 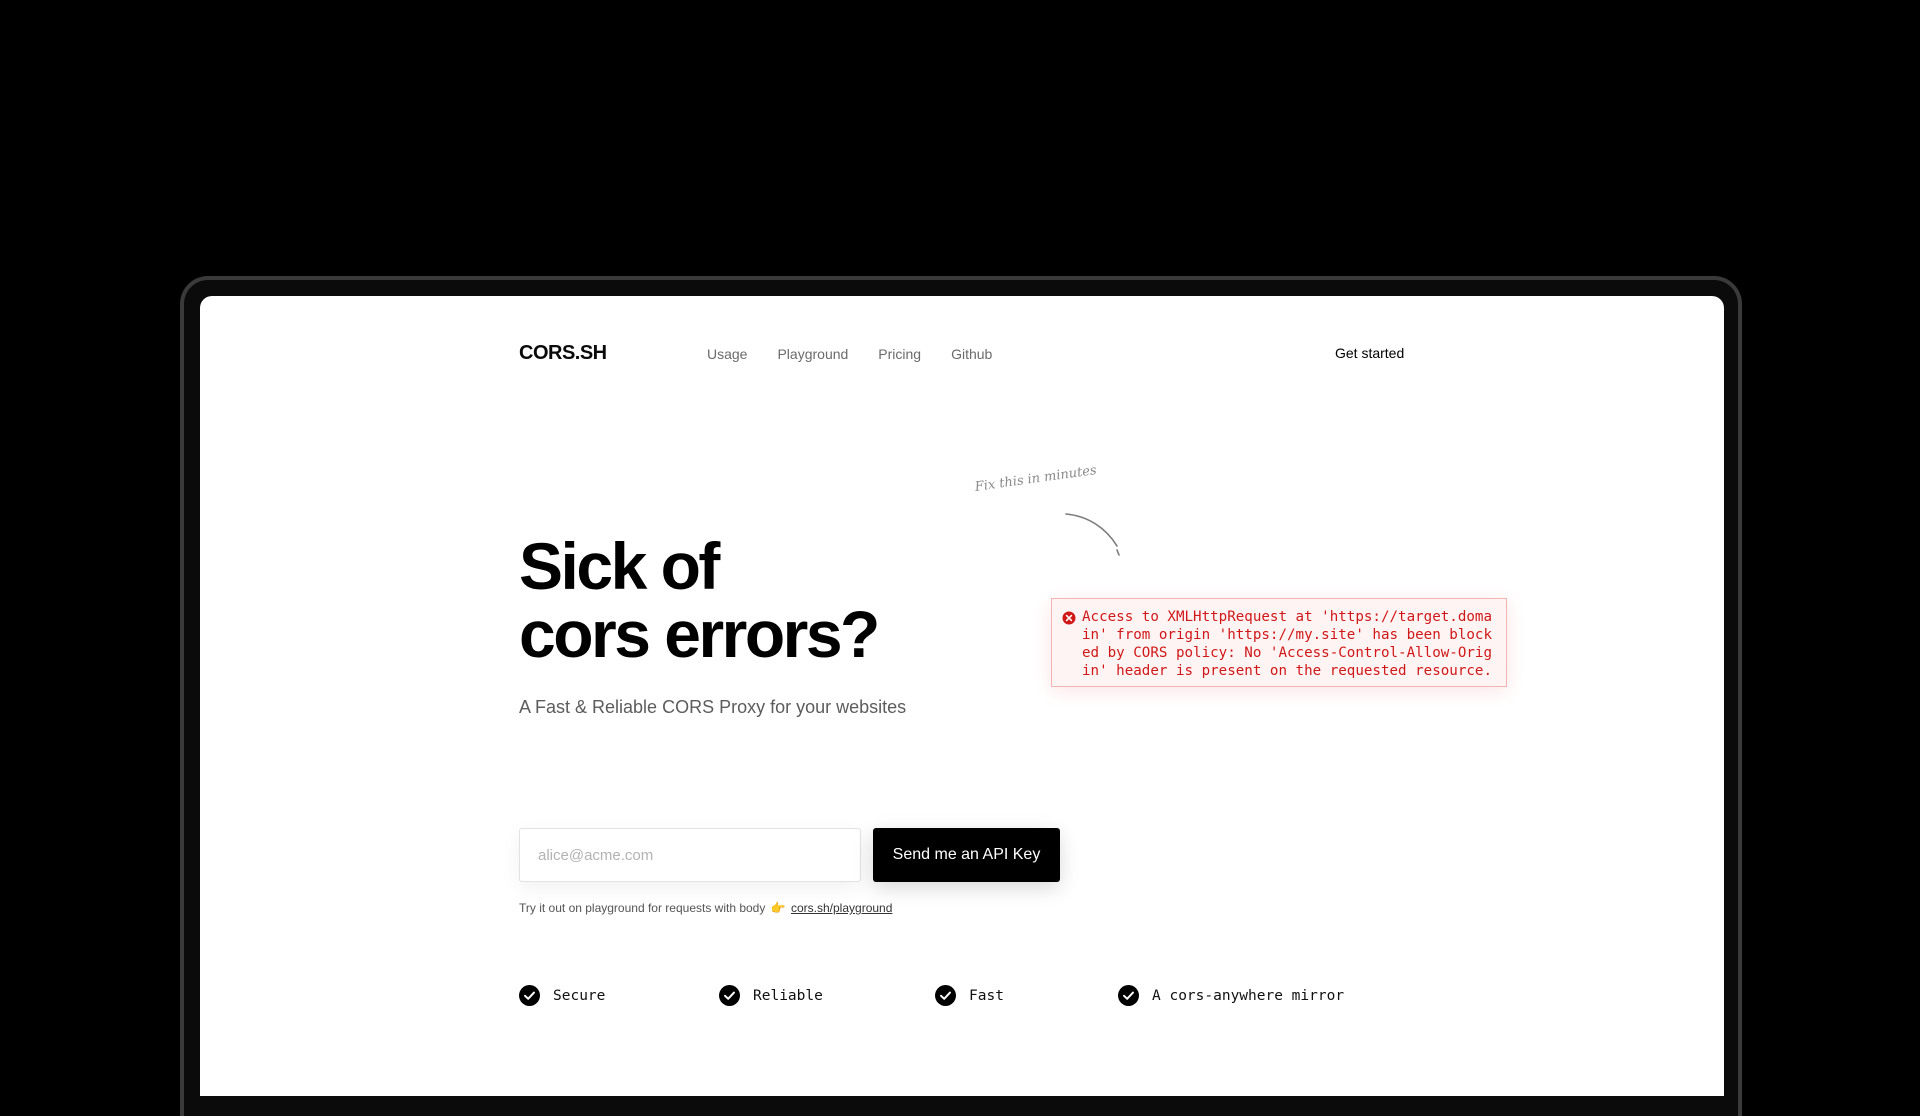 What do you see at coordinates (579, 995) in the screenshot?
I see `feature-label: Secure` at bounding box center [579, 995].